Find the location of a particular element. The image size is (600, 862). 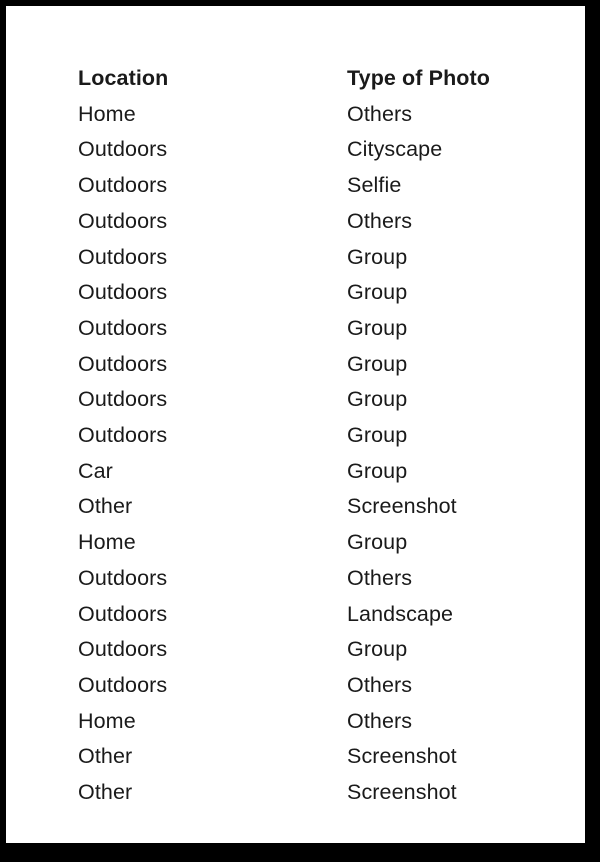

table-header: Location Type of Photo is located at coordinates (308, 79).